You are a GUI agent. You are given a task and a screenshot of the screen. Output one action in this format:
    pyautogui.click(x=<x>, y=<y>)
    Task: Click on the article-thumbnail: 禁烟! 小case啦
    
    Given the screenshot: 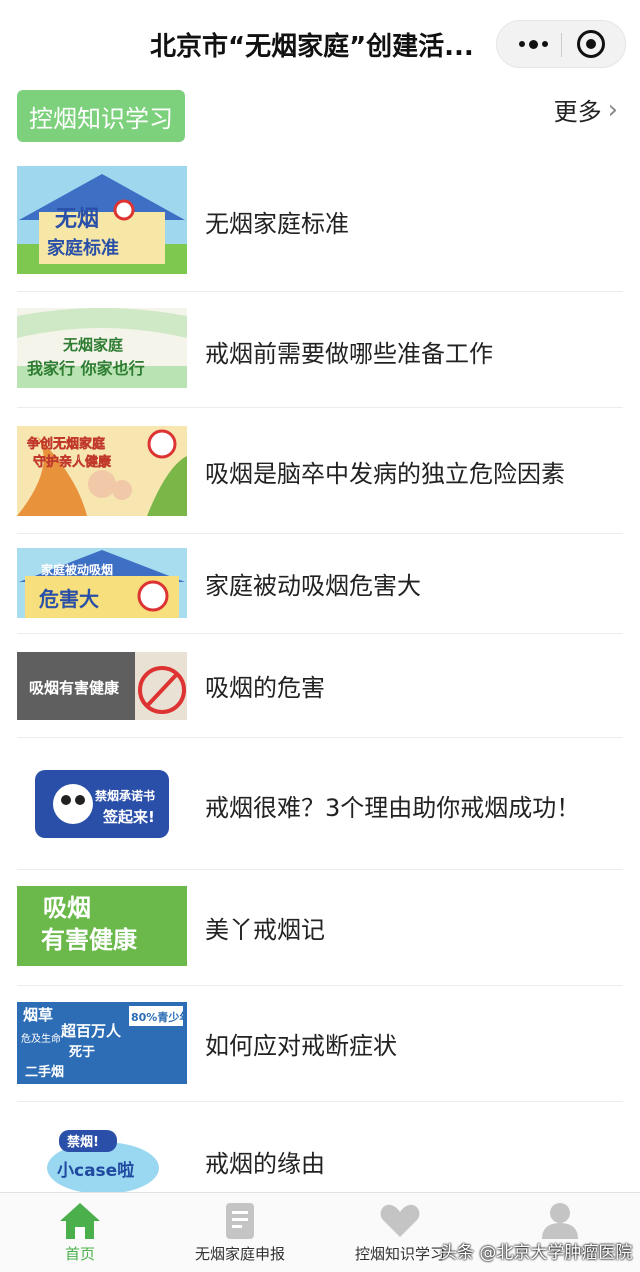 What is the action you would take?
    pyautogui.click(x=102, y=1160)
    